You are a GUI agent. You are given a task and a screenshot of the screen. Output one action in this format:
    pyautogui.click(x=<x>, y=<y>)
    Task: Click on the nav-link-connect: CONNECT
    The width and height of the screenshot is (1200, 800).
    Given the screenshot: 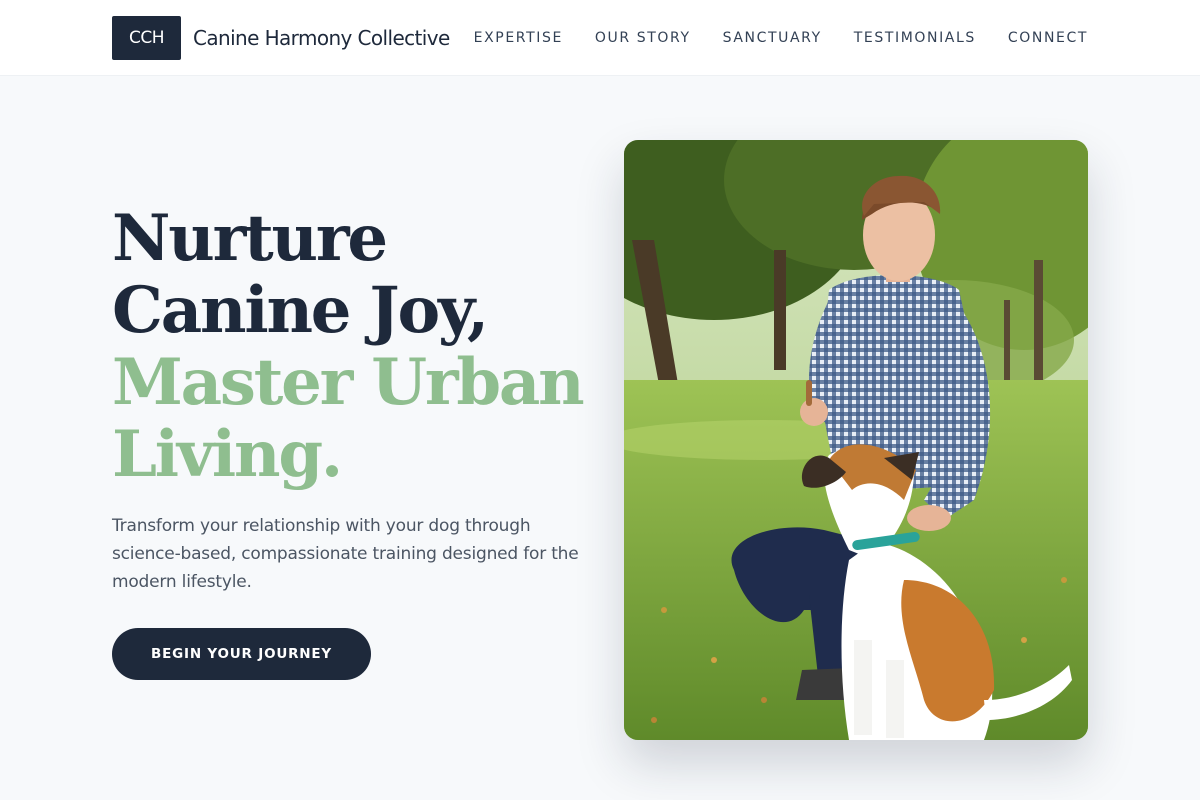 What is the action you would take?
    pyautogui.click(x=1048, y=38)
    